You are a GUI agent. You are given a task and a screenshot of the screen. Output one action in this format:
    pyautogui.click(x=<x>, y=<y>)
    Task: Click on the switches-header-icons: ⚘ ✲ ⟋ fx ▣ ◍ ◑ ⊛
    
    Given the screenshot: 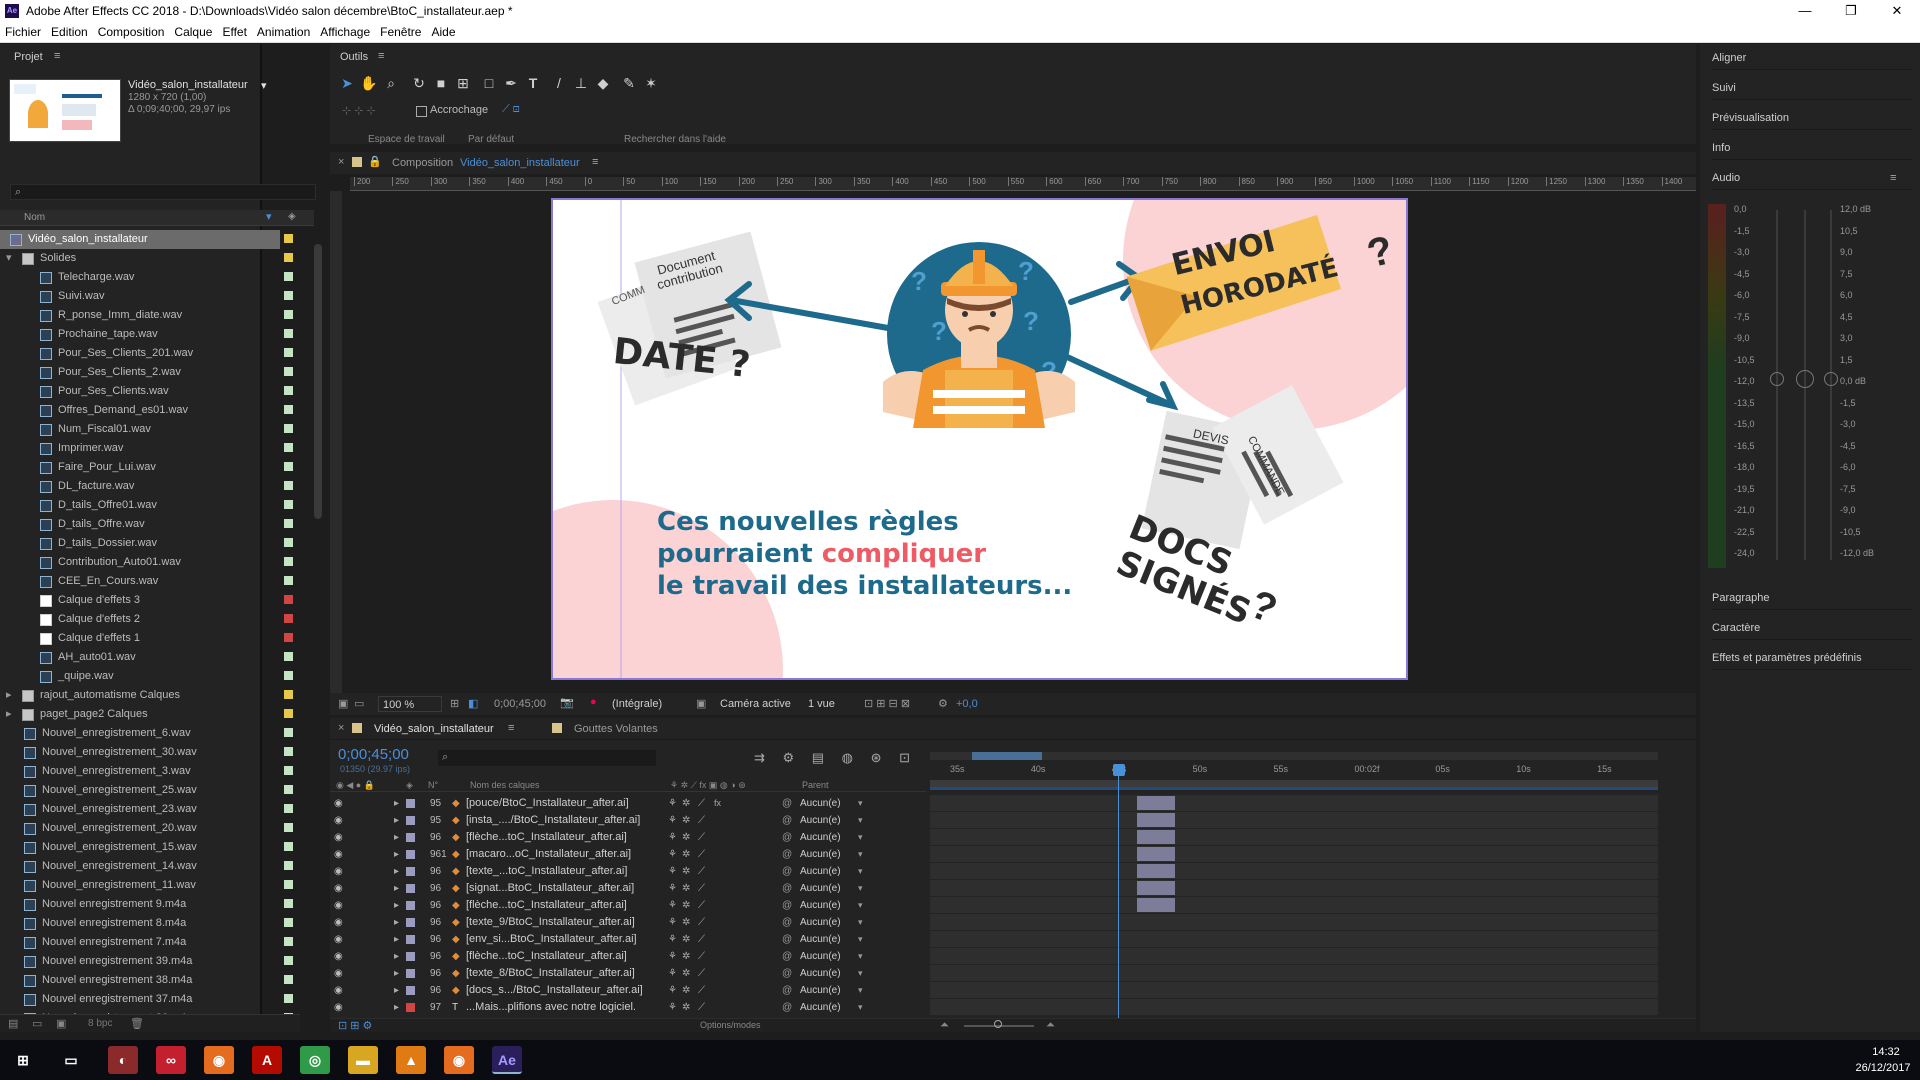 What is the action you would take?
    pyautogui.click(x=708, y=785)
    